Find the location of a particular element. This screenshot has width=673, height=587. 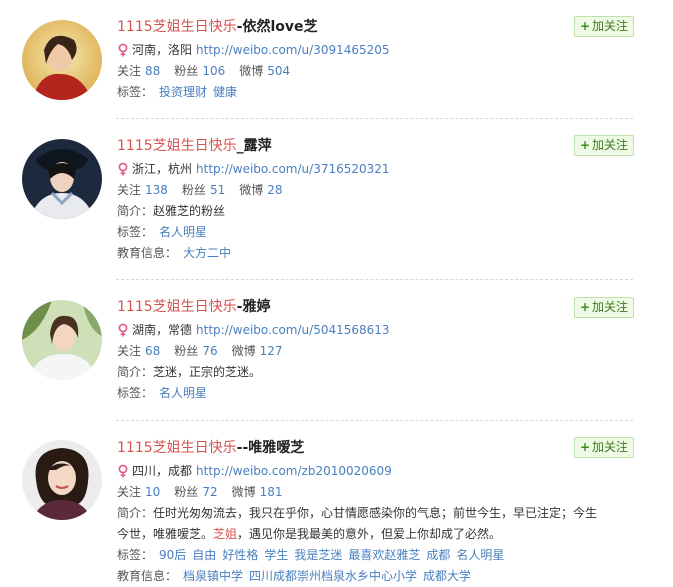

tag-link: 自由 is located at coordinates (204, 555).